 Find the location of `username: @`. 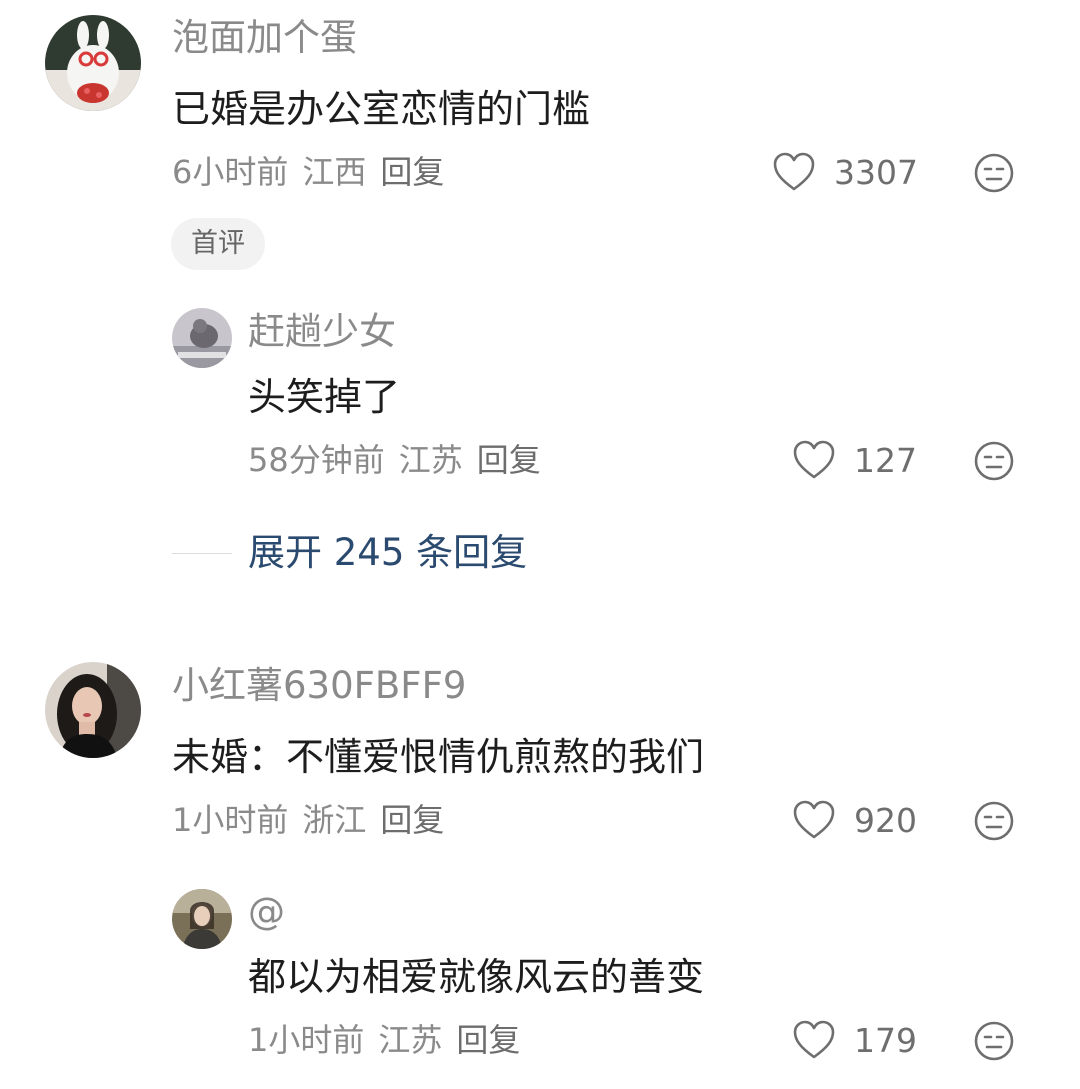

username: @ is located at coordinates (266, 912).